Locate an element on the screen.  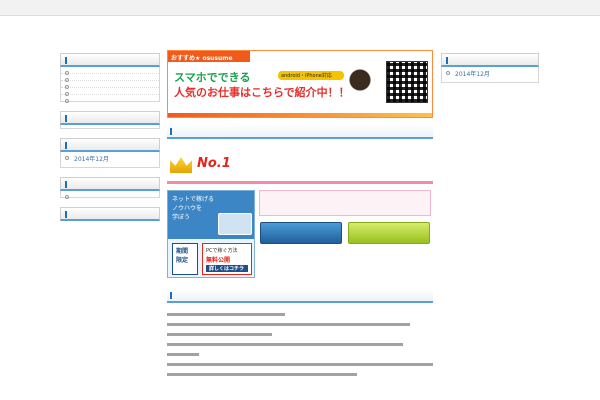
recent-comments-heading is located at coordinates (110, 118).